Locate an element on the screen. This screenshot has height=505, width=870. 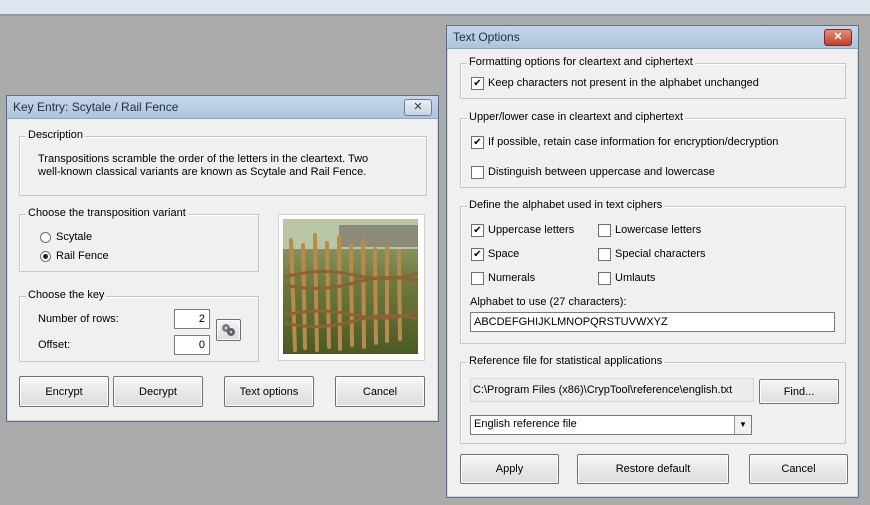
key-entry-cancel-button: Cancel is located at coordinates (380, 391).